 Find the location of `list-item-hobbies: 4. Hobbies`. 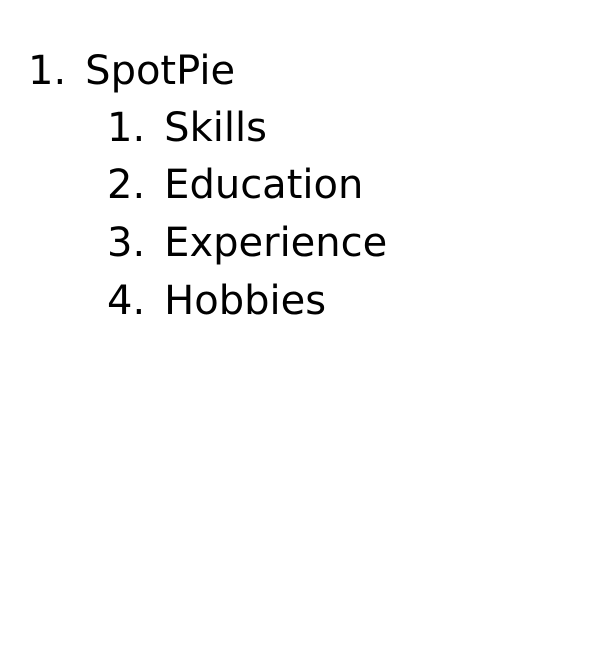

list-item-hobbies: 4. Hobbies is located at coordinates (216, 301).